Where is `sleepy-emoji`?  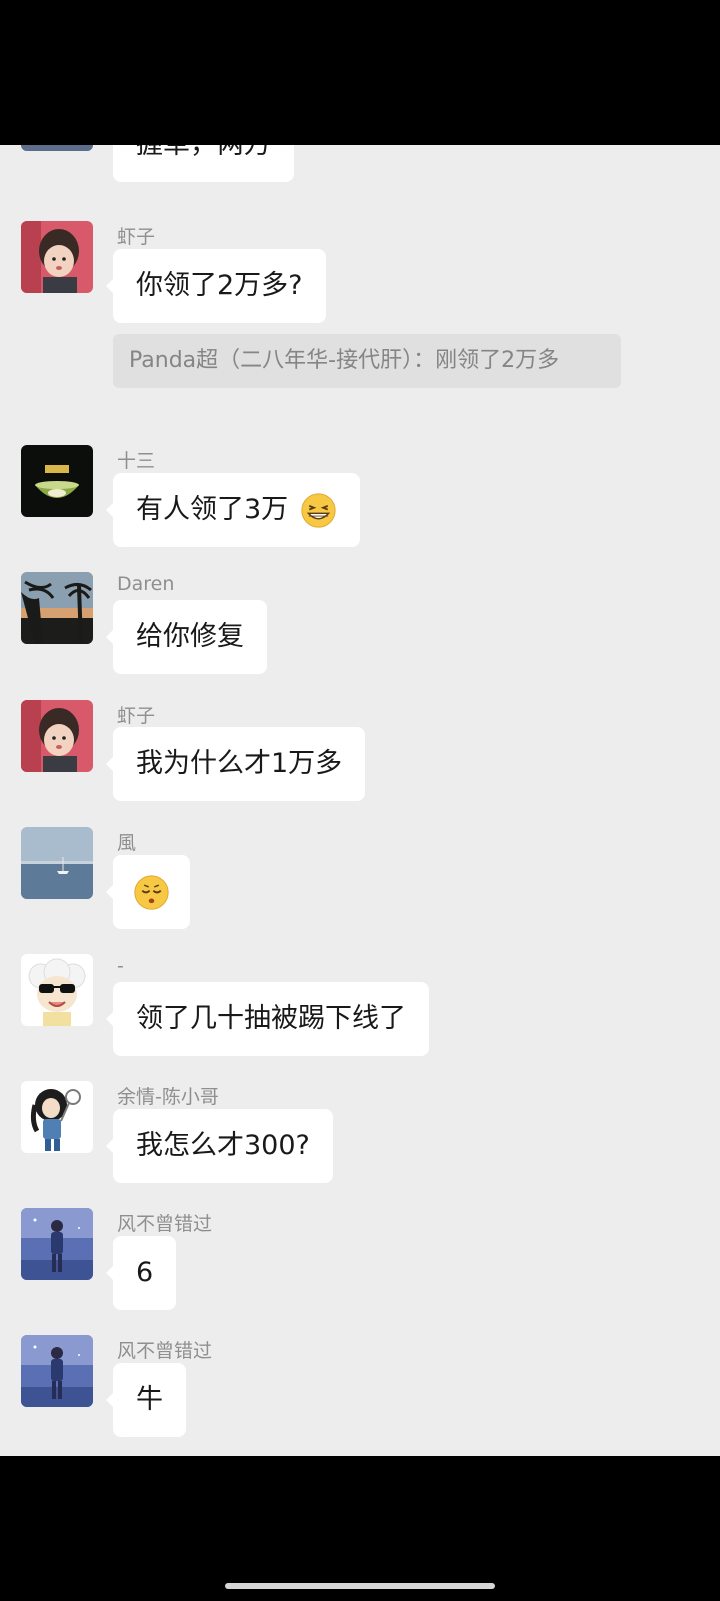
sleepy-emoji is located at coordinates (151, 892).